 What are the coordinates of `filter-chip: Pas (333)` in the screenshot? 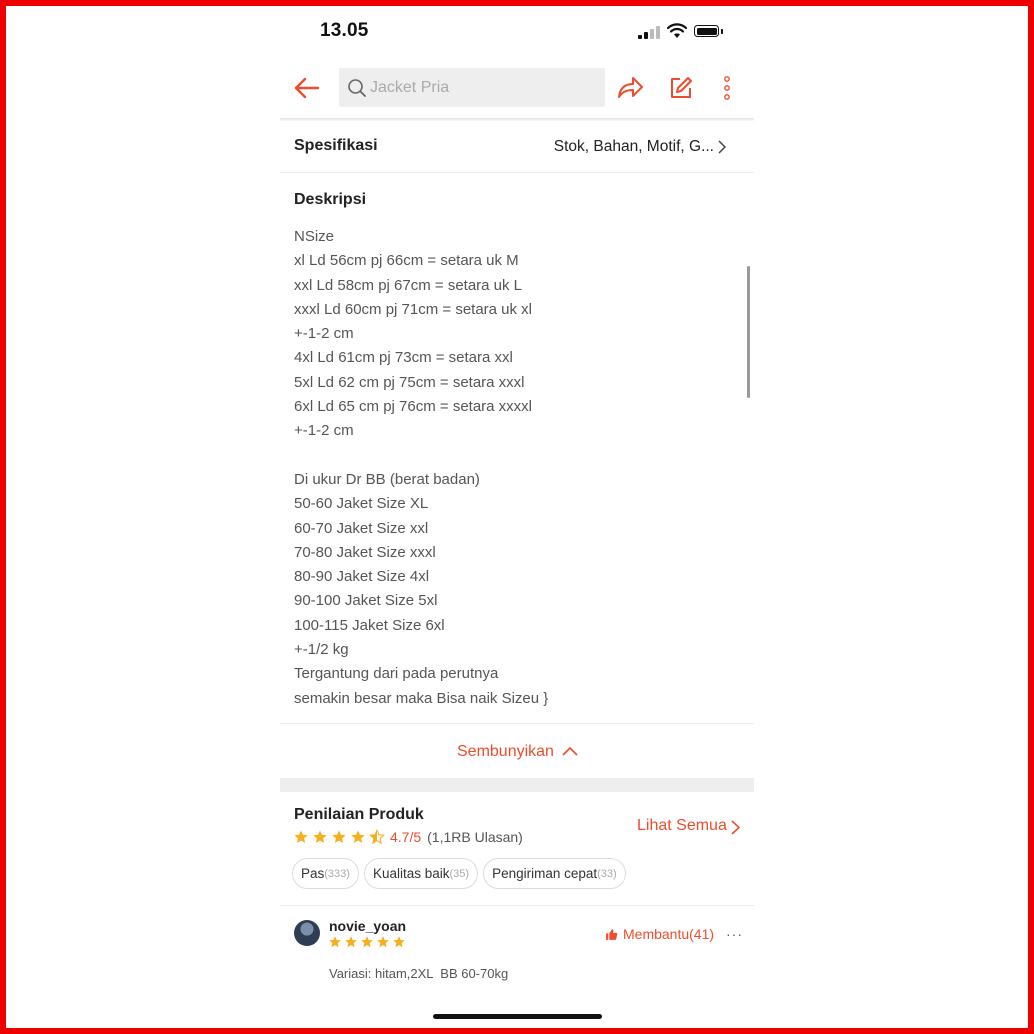 It's located at (325, 873).